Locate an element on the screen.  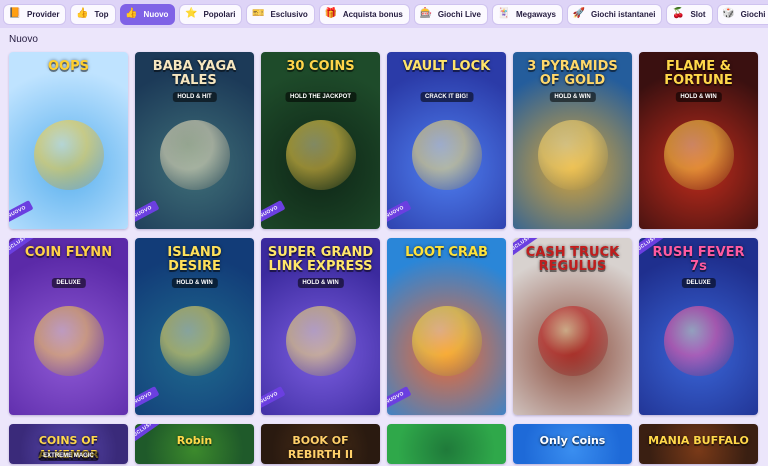
game-title: BABA YAGA TALES is located at coordinates (194, 73).